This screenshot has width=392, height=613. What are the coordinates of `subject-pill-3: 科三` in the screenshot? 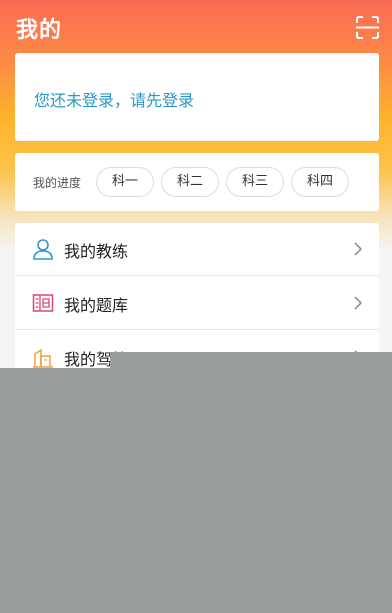 It's located at (255, 182).